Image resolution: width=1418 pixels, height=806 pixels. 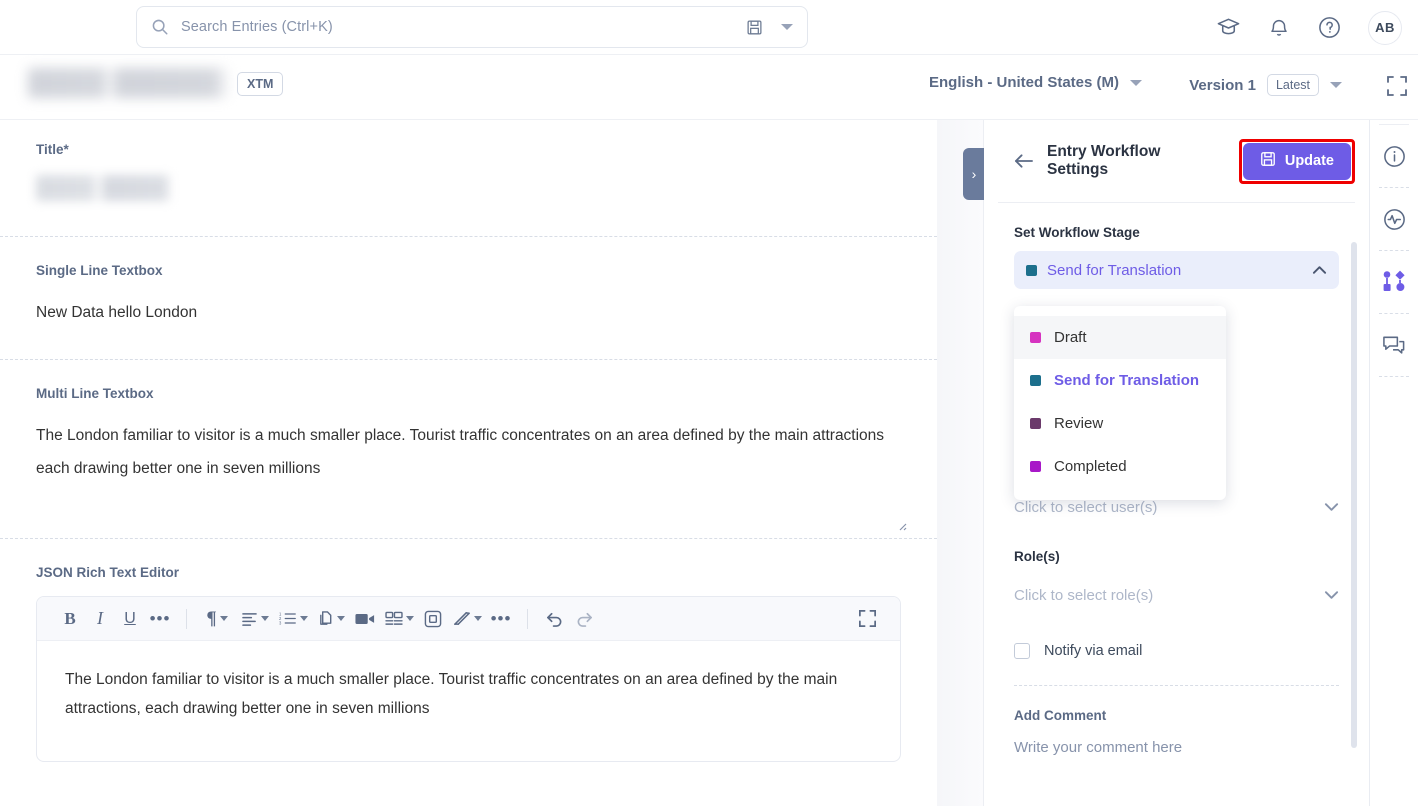 I want to click on workflow-stage-select: Send for Translation, so click(x=1176, y=270).